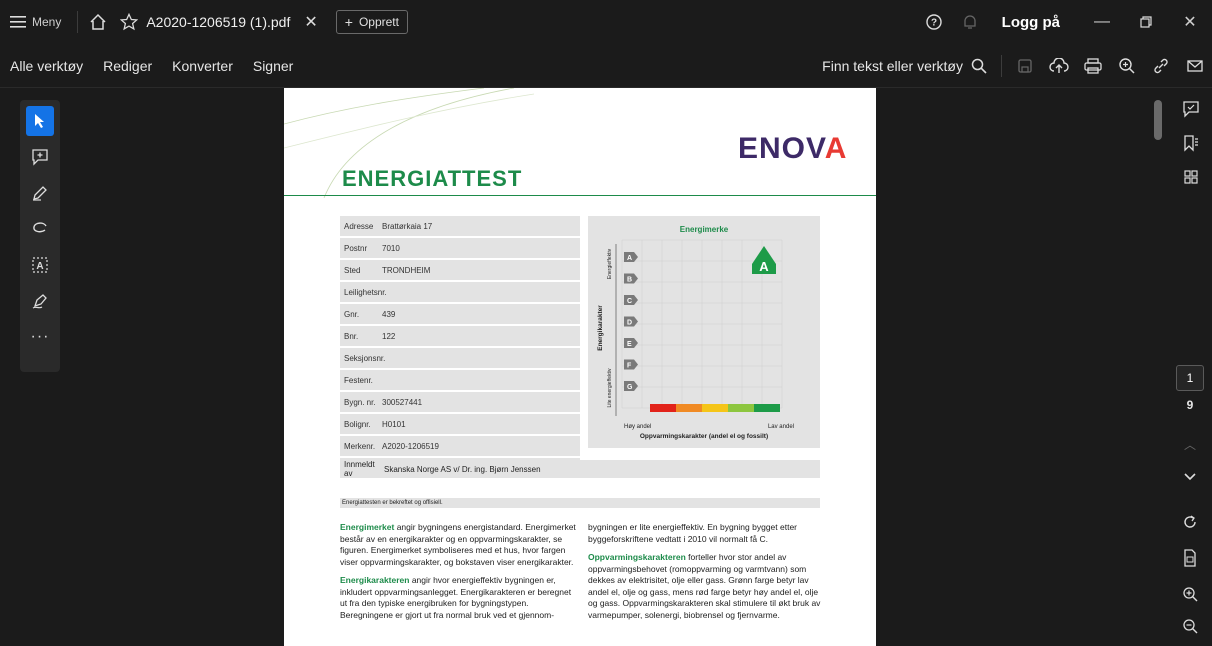  Describe the element at coordinates (98, 22) in the screenshot. I see `home-button` at that location.